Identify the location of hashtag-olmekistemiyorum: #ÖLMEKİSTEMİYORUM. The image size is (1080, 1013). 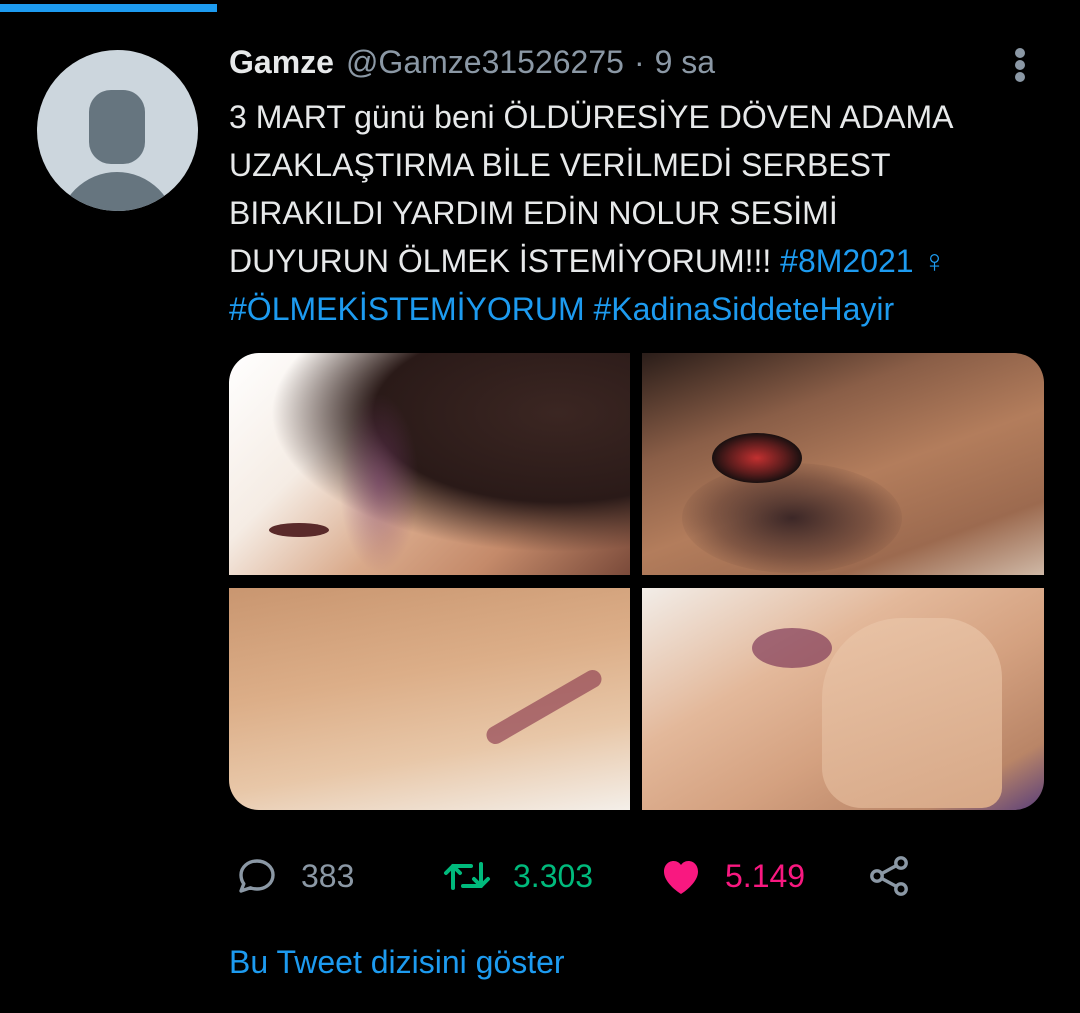
(407, 309).